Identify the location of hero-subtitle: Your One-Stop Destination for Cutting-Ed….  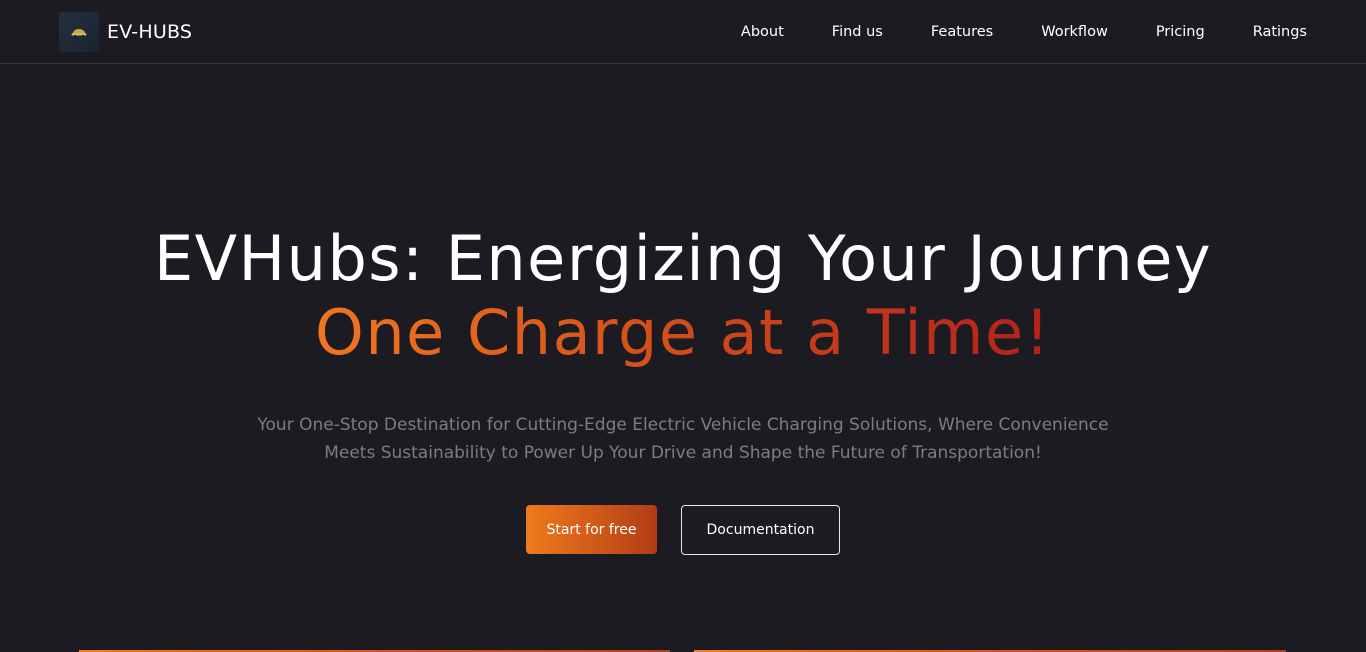
(683, 439).